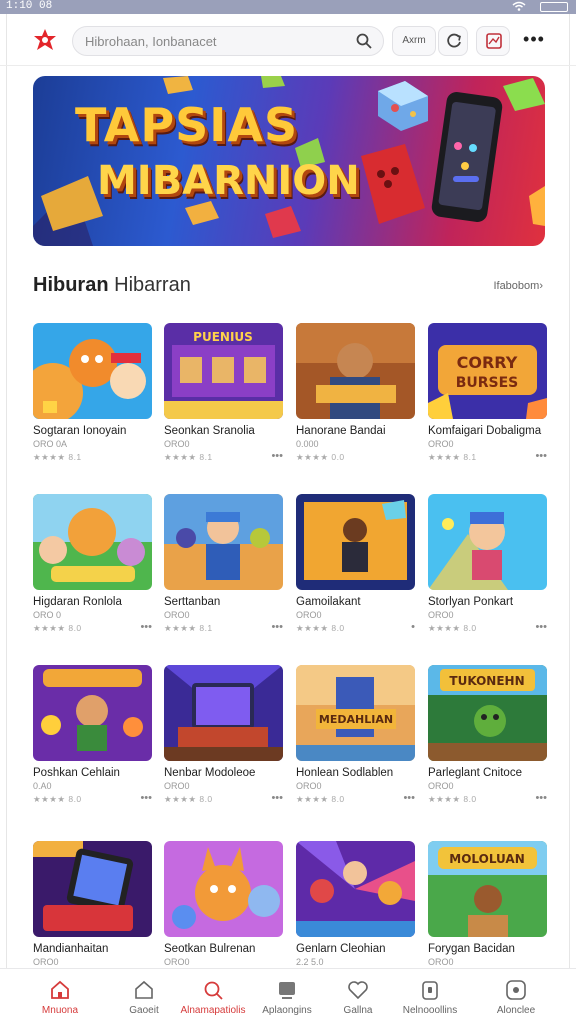  Describe the element at coordinates (29, 6) in the screenshot. I see `status-time: 1:10 08` at that location.